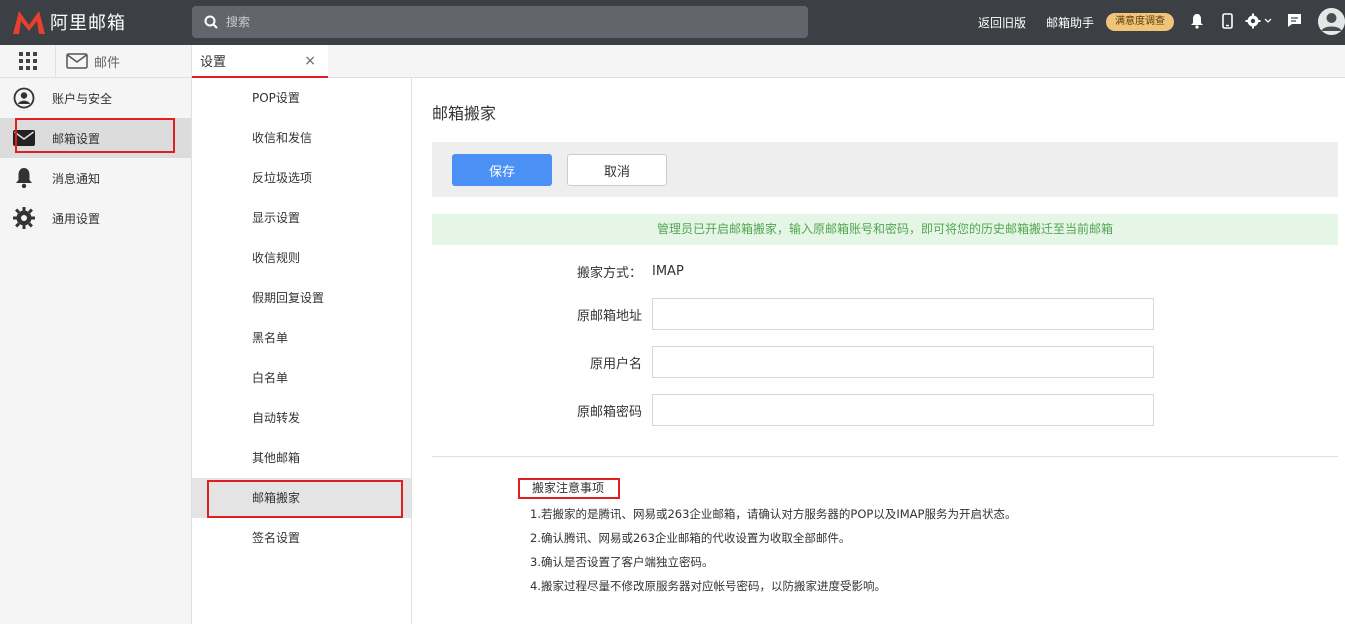 The width and height of the screenshot is (1345, 624). Describe the element at coordinates (1331, 21) in the screenshot. I see `avatar` at that location.